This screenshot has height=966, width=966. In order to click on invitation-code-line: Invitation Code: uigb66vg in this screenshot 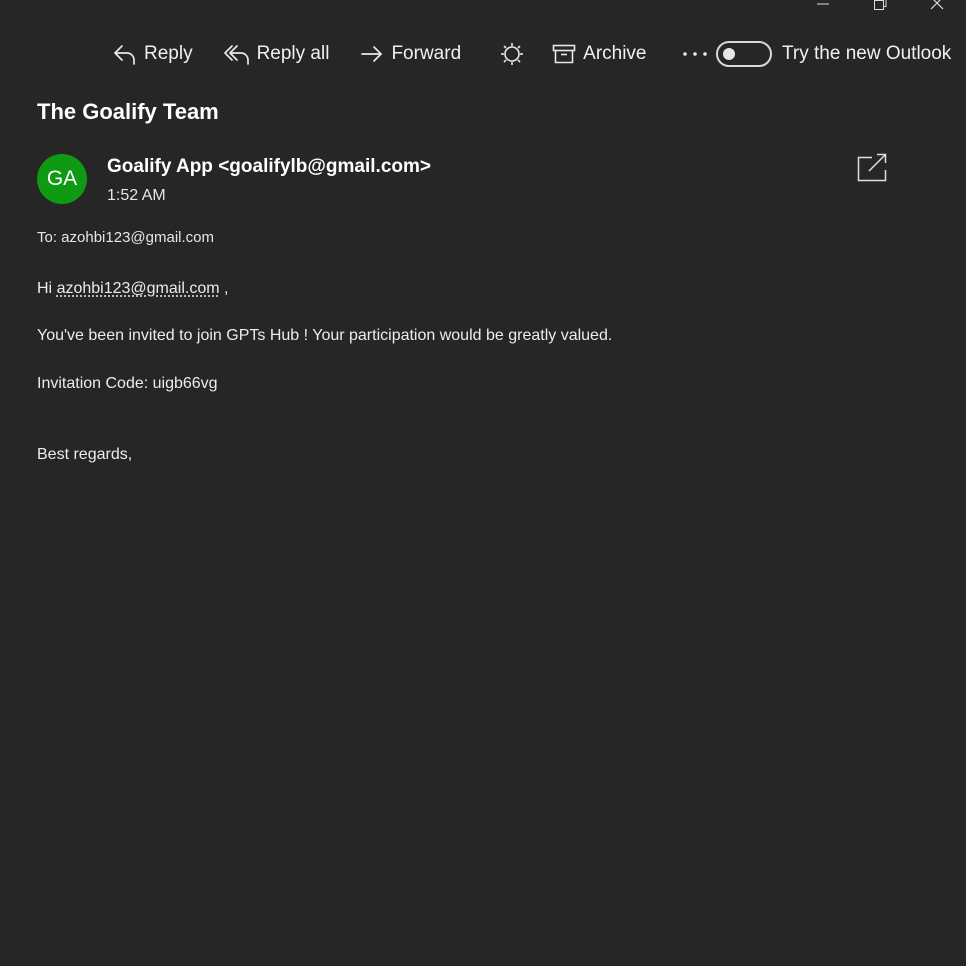, I will do `click(127, 383)`.